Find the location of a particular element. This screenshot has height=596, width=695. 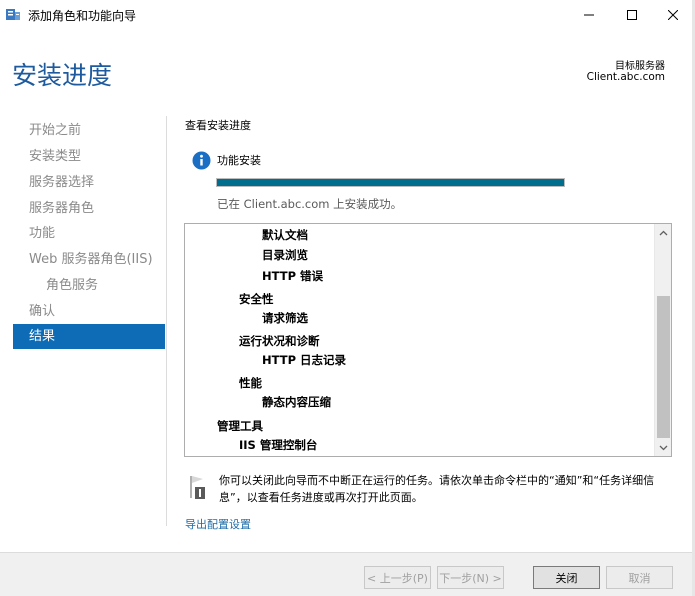

list-item: HTTP 日志记录 is located at coordinates (304, 360).